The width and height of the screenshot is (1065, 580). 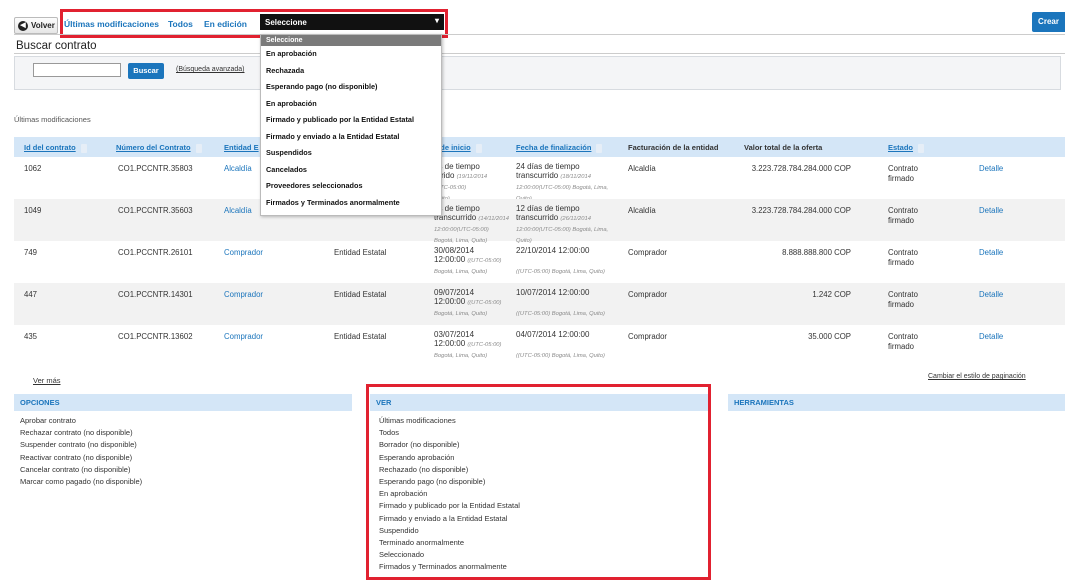 I want to click on cell-text: (19/11/2014, so click(x=472, y=177).